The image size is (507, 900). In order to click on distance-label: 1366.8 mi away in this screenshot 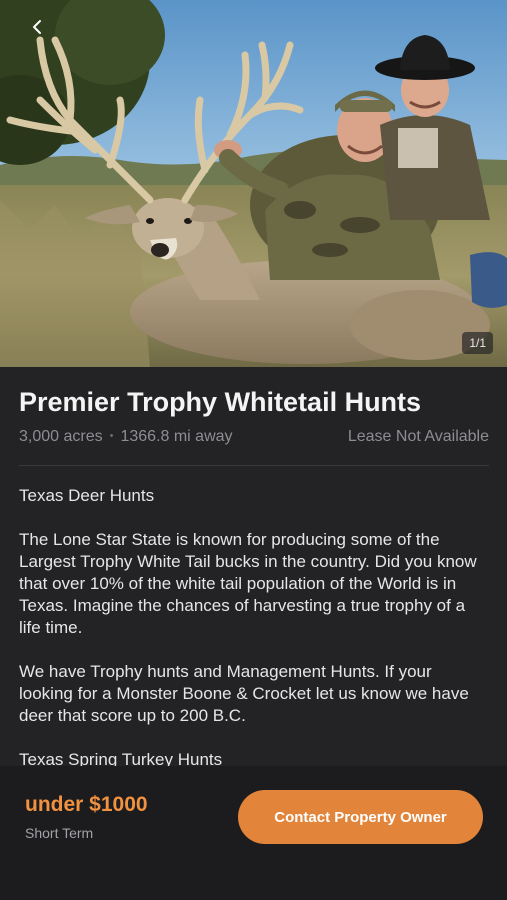, I will do `click(176, 436)`.